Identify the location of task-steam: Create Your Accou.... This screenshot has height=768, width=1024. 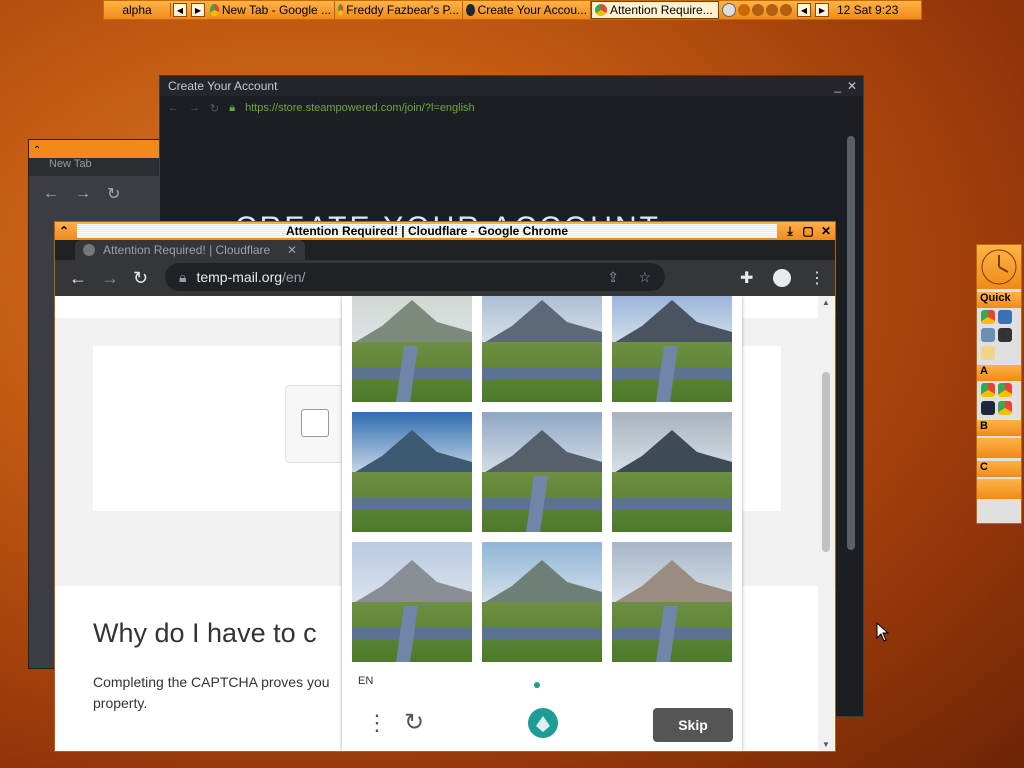
(527, 10).